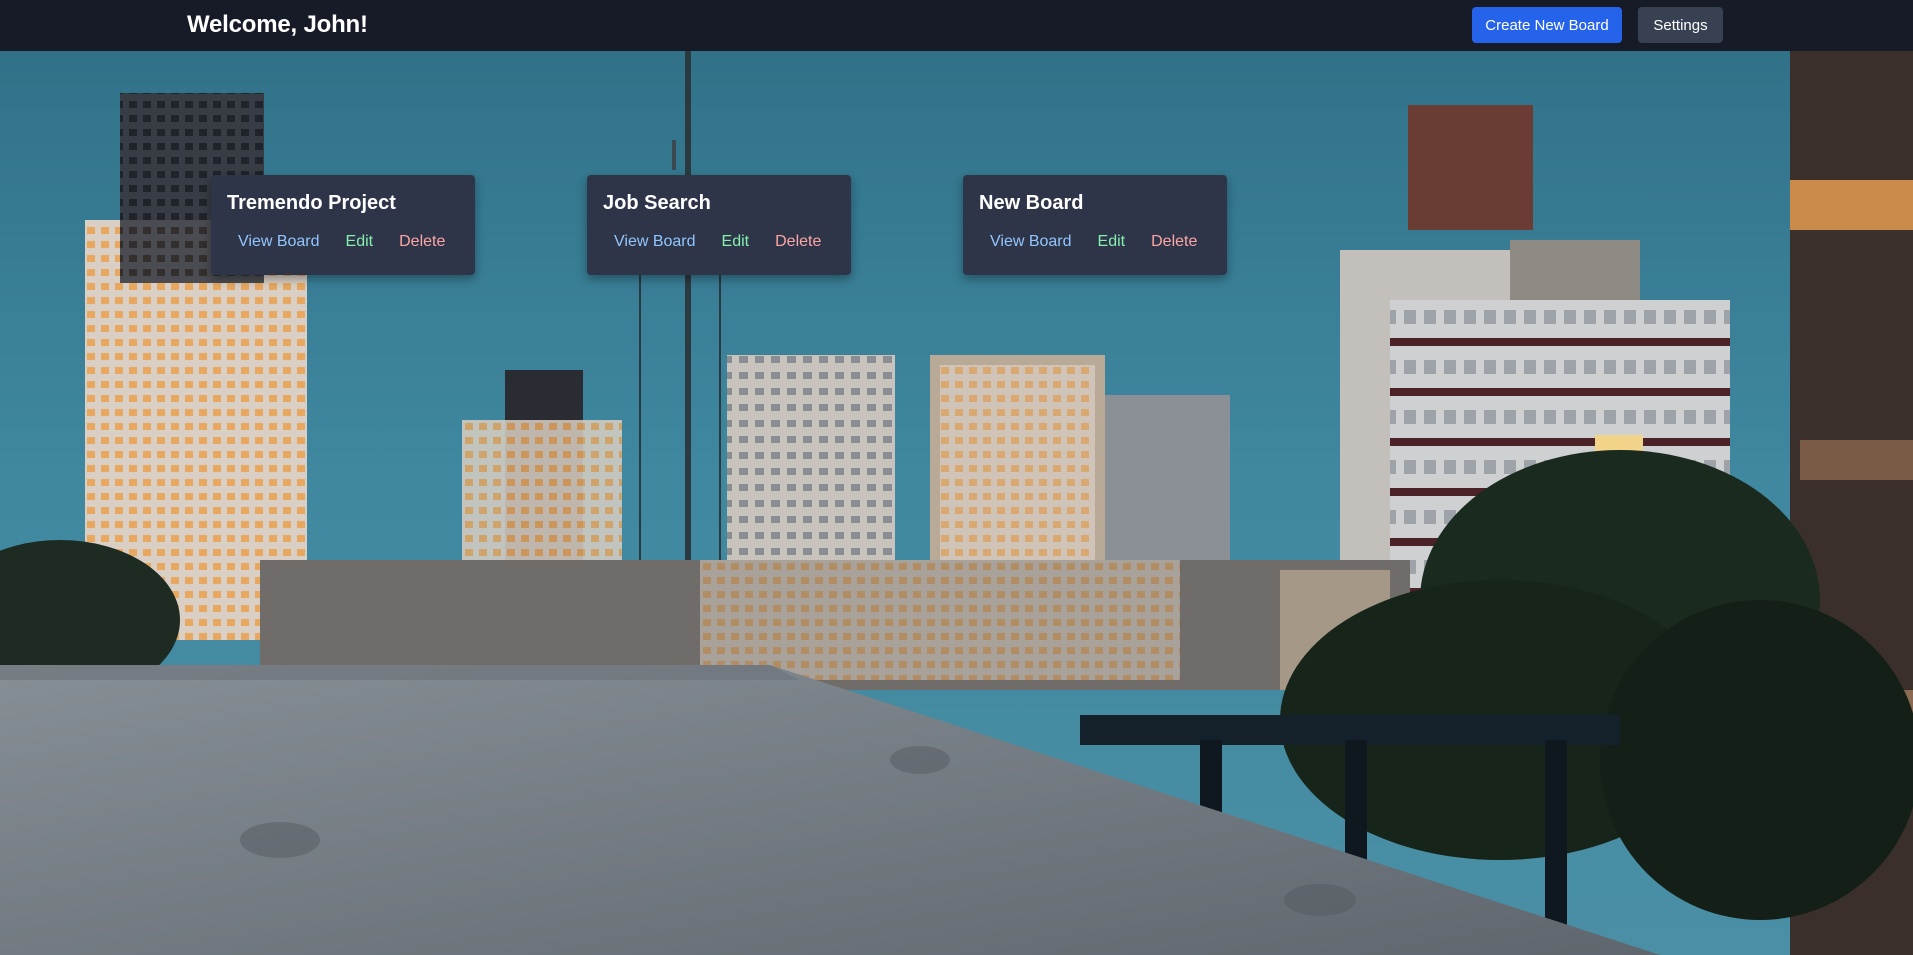 The height and width of the screenshot is (955, 1913). Describe the element at coordinates (343, 225) in the screenshot. I see `board-card: Tremendo Project View Board Edit Delete` at that location.